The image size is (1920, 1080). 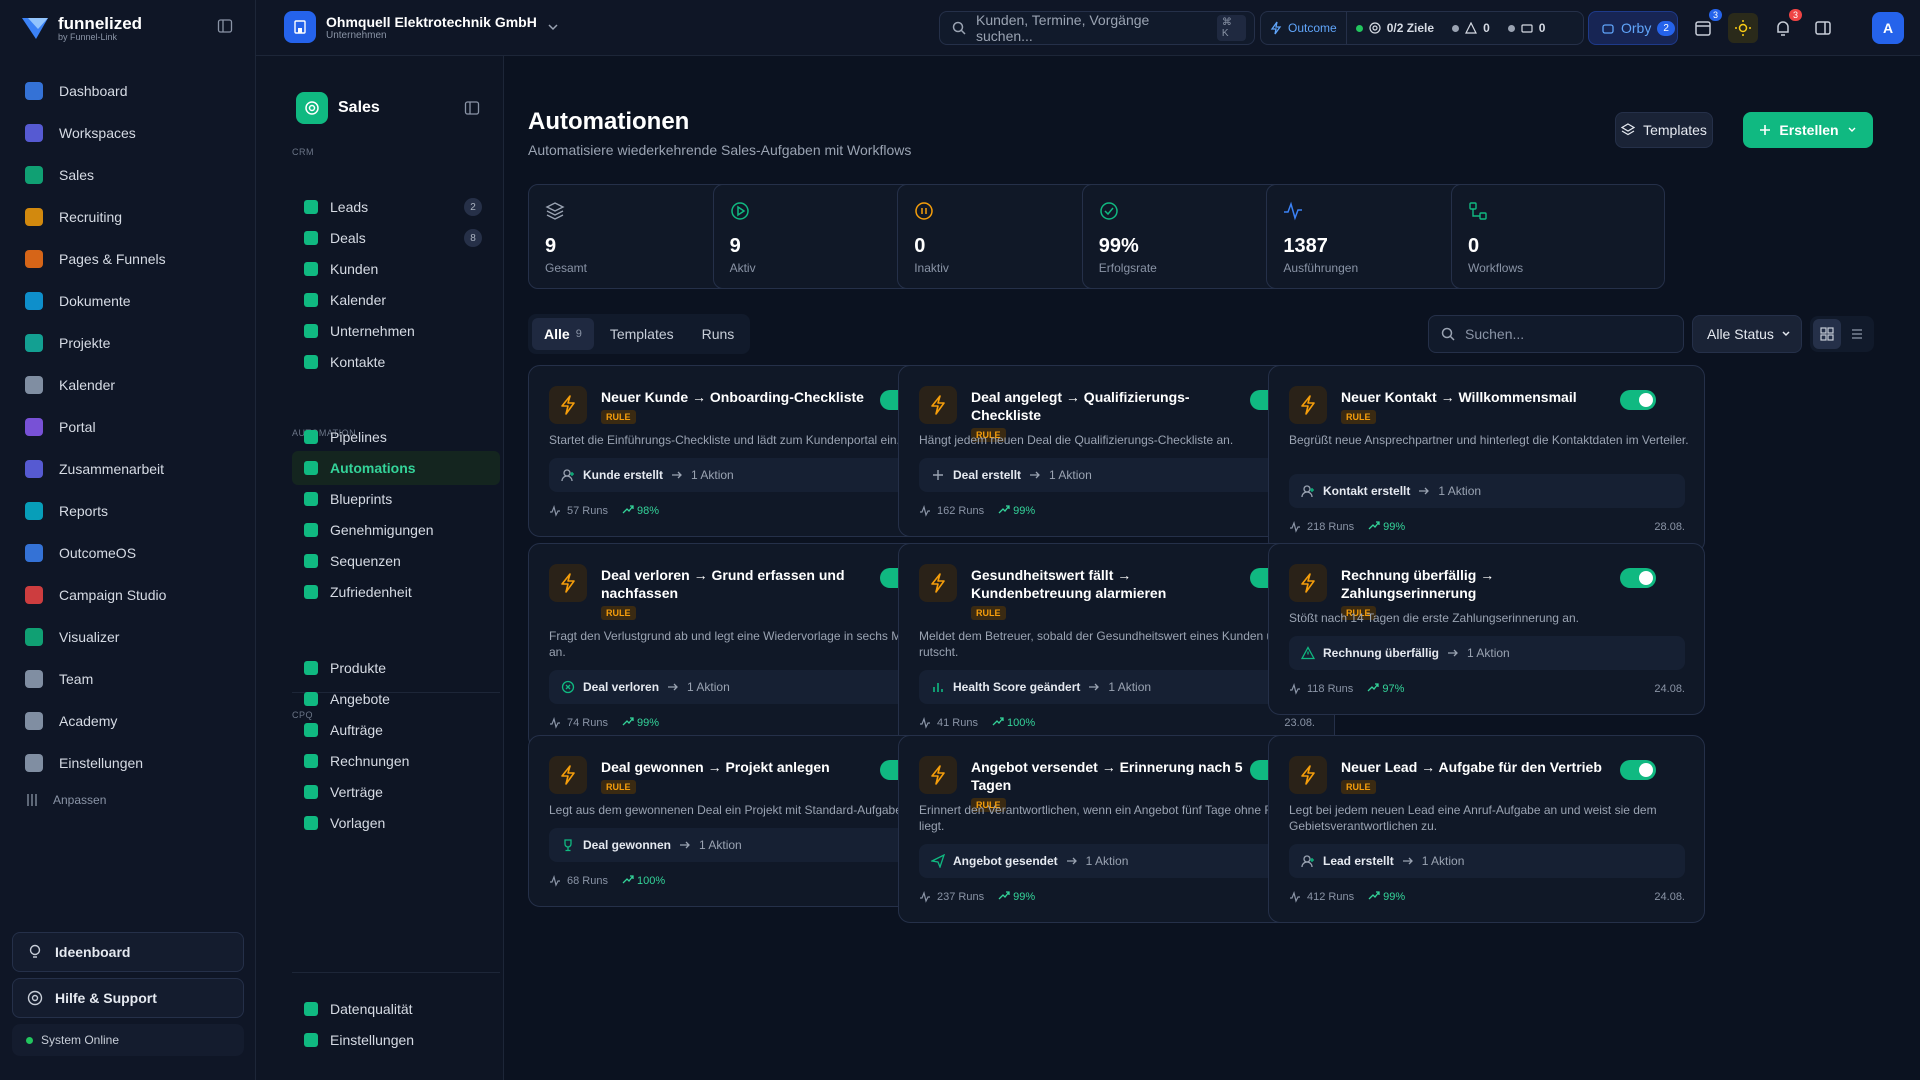 I want to click on create-button: Erstellen, so click(x=1808, y=130).